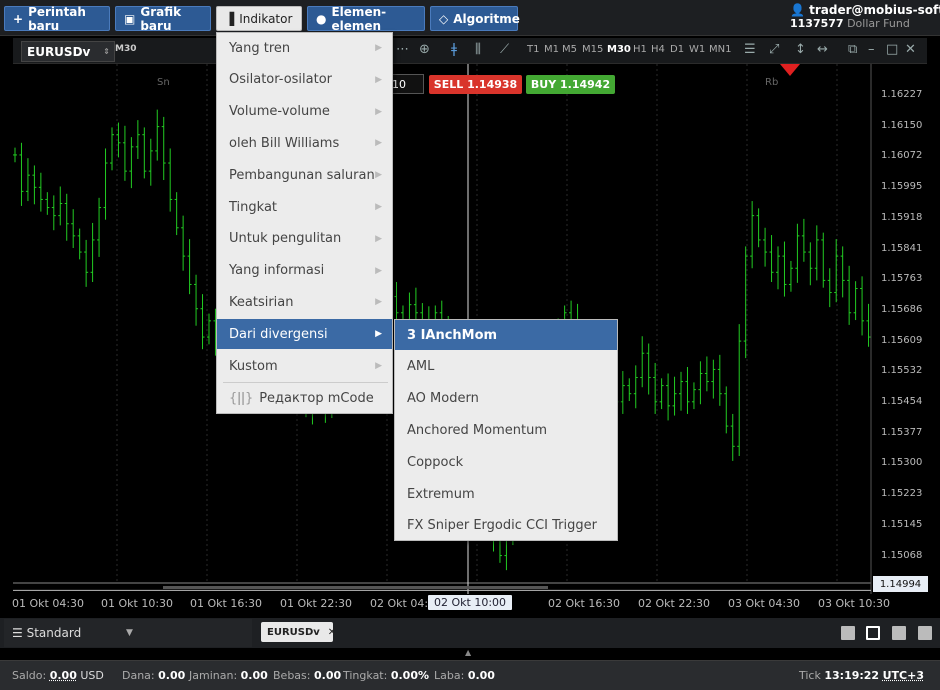 The width and height of the screenshot is (940, 690). I want to click on expand-up-icon: ▲, so click(468, 652).